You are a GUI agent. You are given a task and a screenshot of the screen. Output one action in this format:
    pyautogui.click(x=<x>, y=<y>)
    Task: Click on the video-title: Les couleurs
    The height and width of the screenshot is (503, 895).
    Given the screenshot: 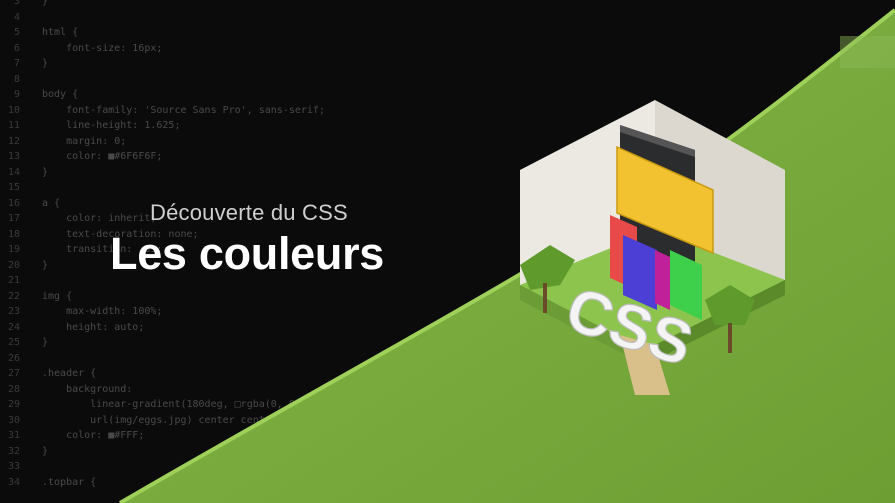 What is the action you would take?
    pyautogui.click(x=247, y=253)
    